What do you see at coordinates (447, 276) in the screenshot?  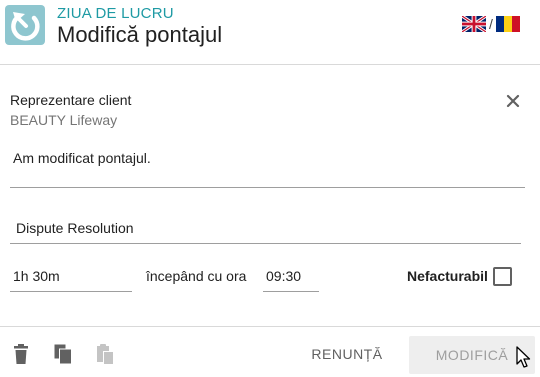 I see `non-billable-label: Nefacturabil` at bounding box center [447, 276].